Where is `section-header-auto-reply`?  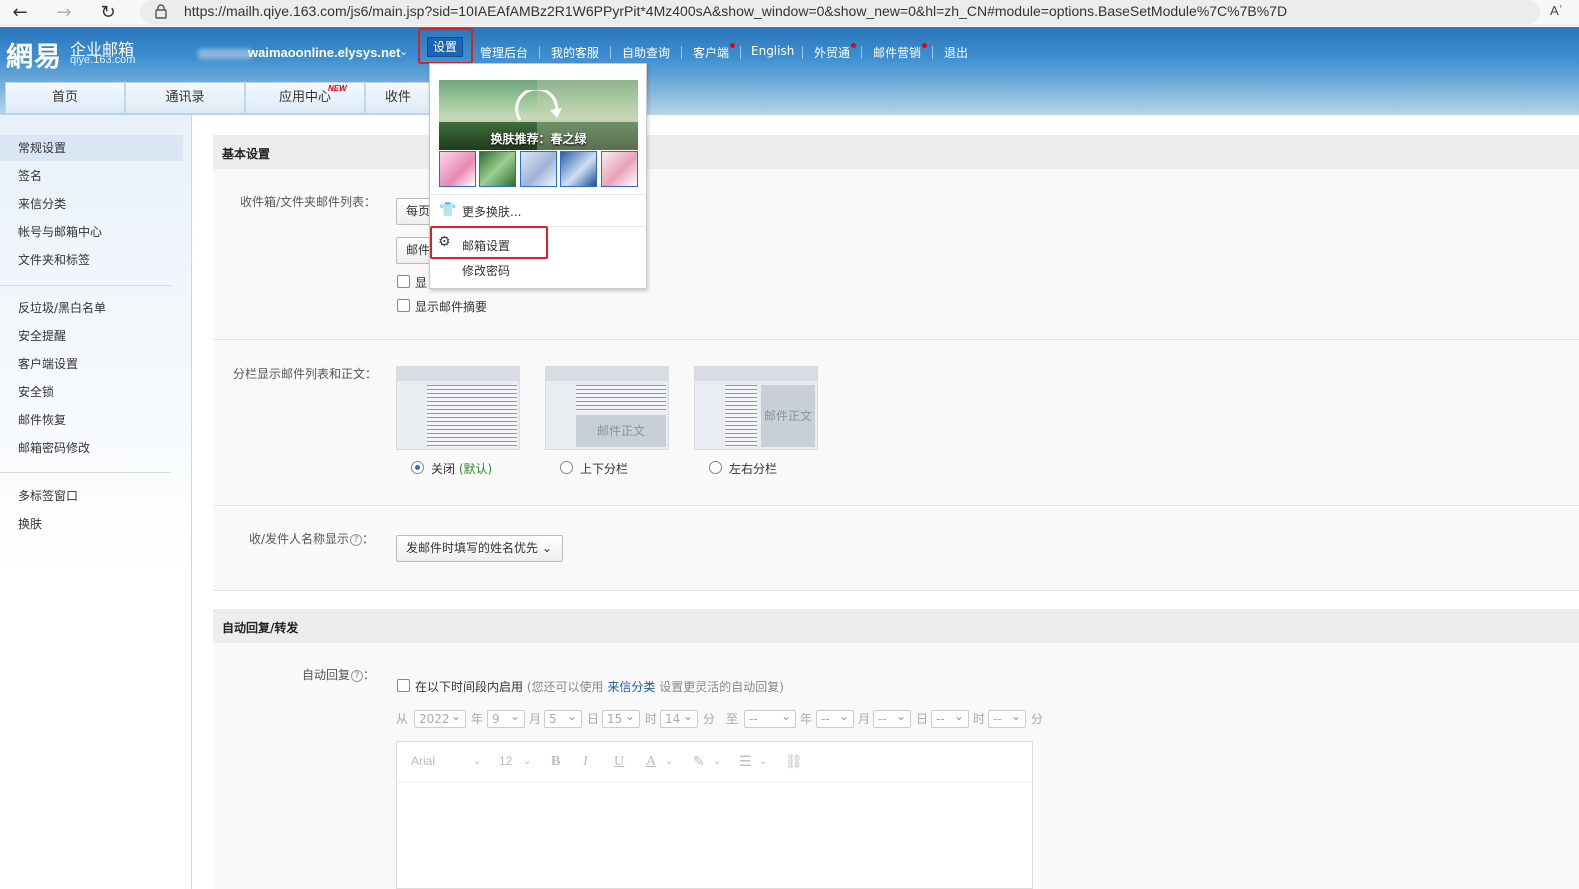
section-header-auto-reply is located at coordinates (896, 626).